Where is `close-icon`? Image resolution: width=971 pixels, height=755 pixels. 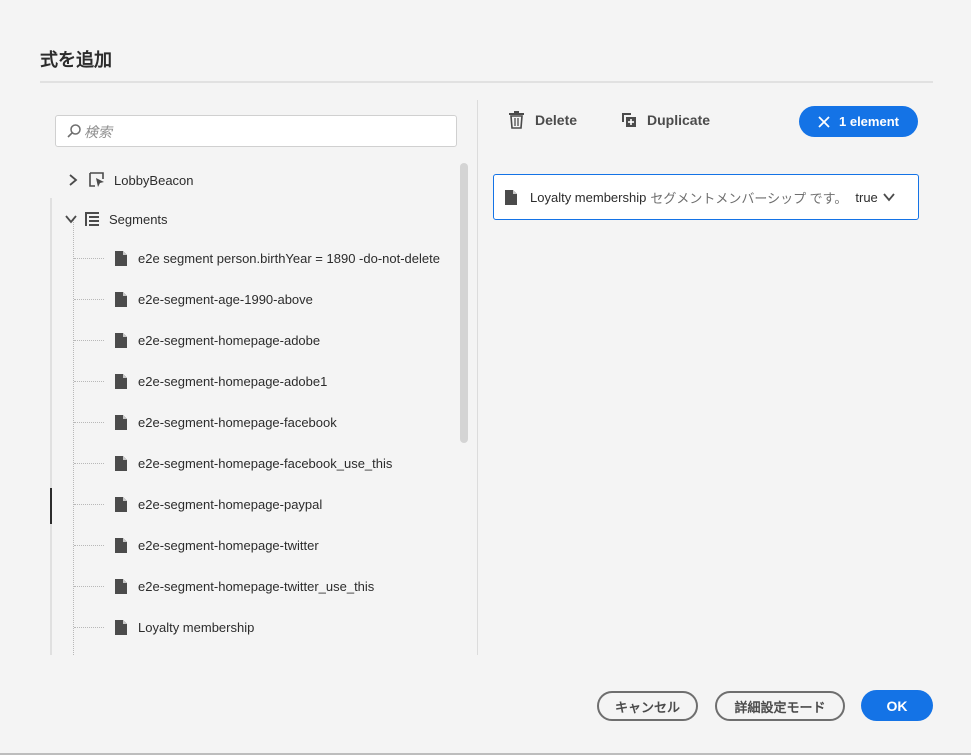 close-icon is located at coordinates (824, 121).